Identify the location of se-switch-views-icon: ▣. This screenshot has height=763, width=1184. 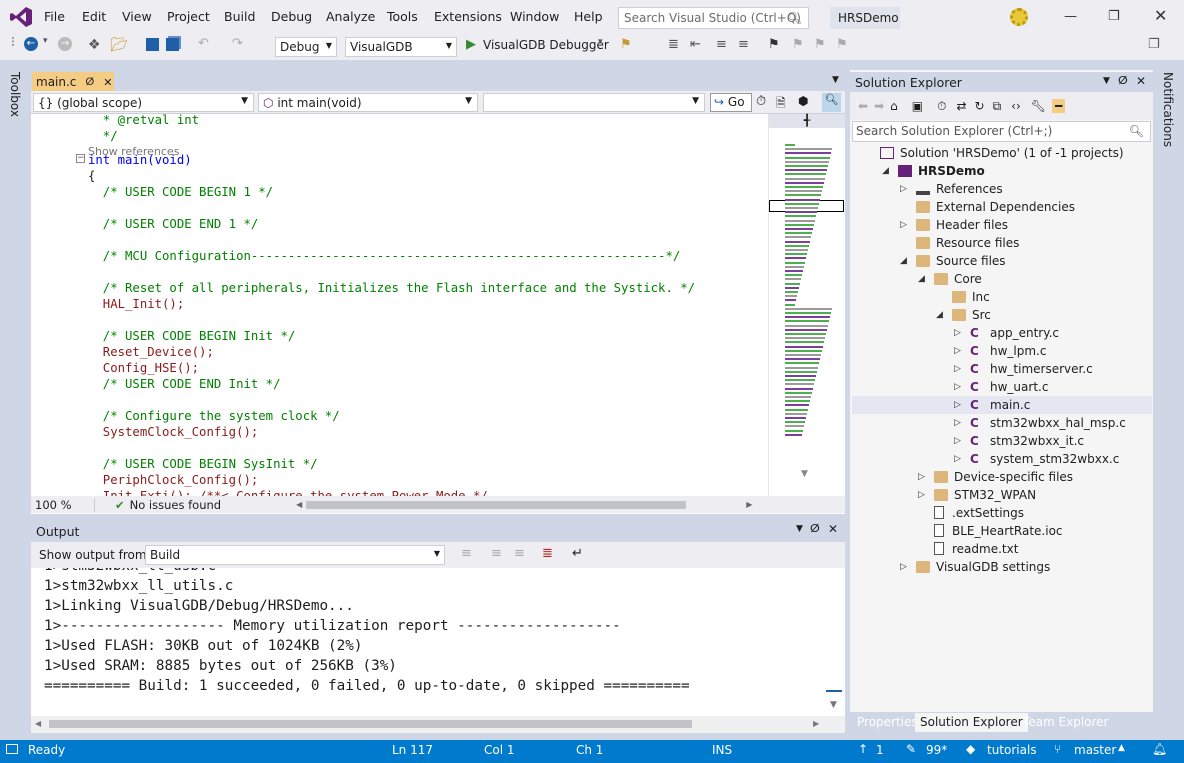
(917, 106).